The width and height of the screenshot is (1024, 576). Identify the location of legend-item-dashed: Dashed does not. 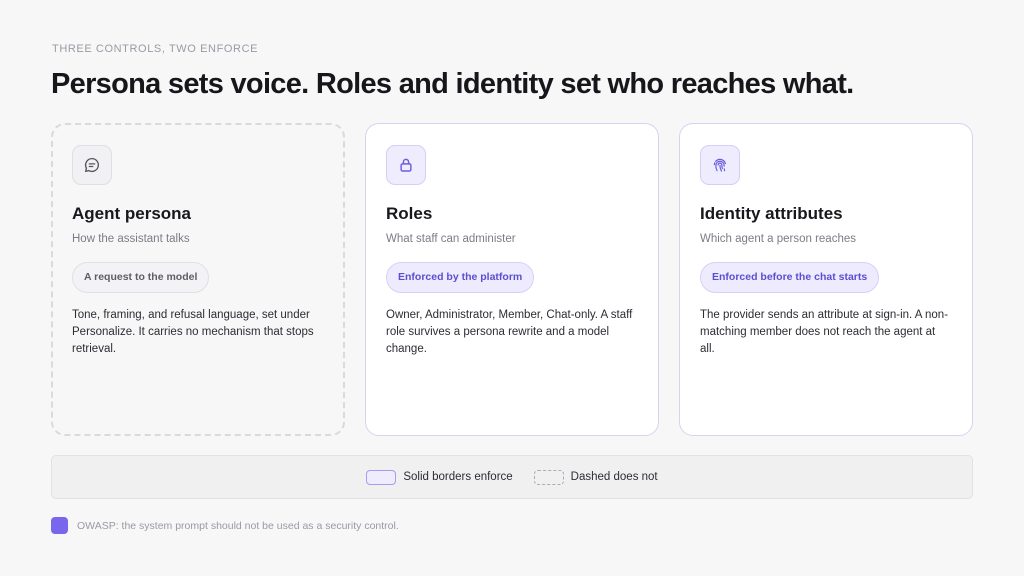
(595, 477).